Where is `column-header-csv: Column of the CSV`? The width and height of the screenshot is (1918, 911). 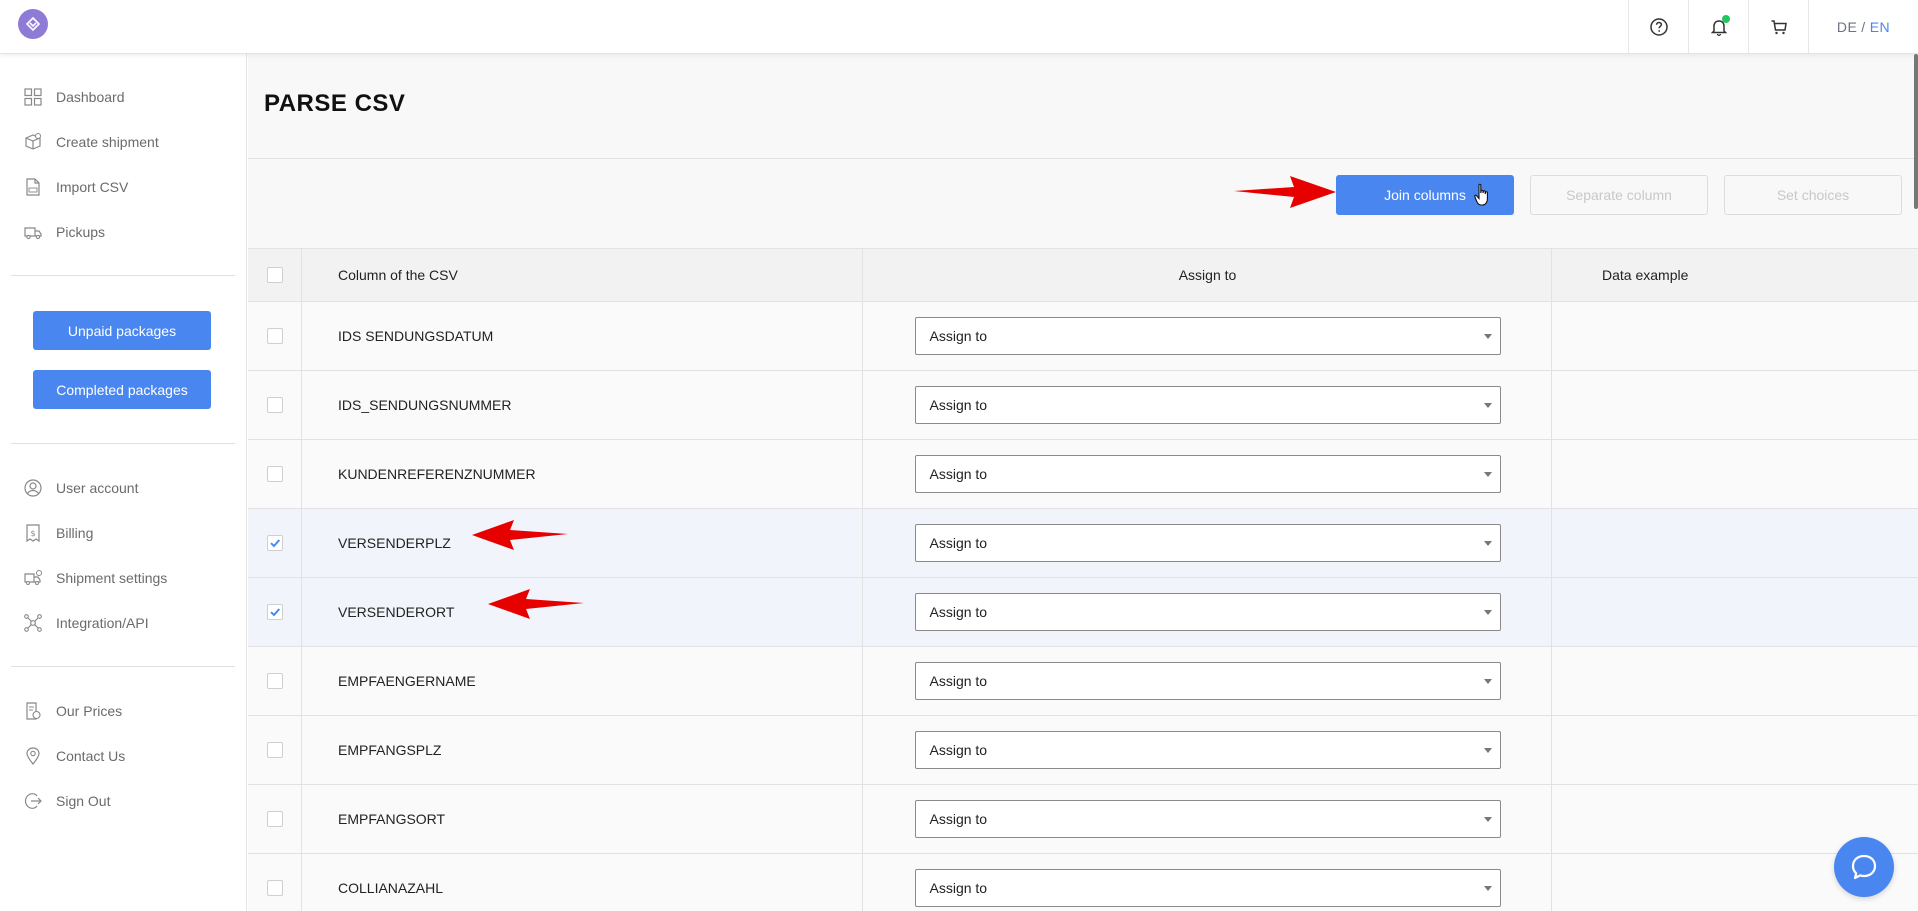 column-header-csv: Column of the CSV is located at coordinates (582, 275).